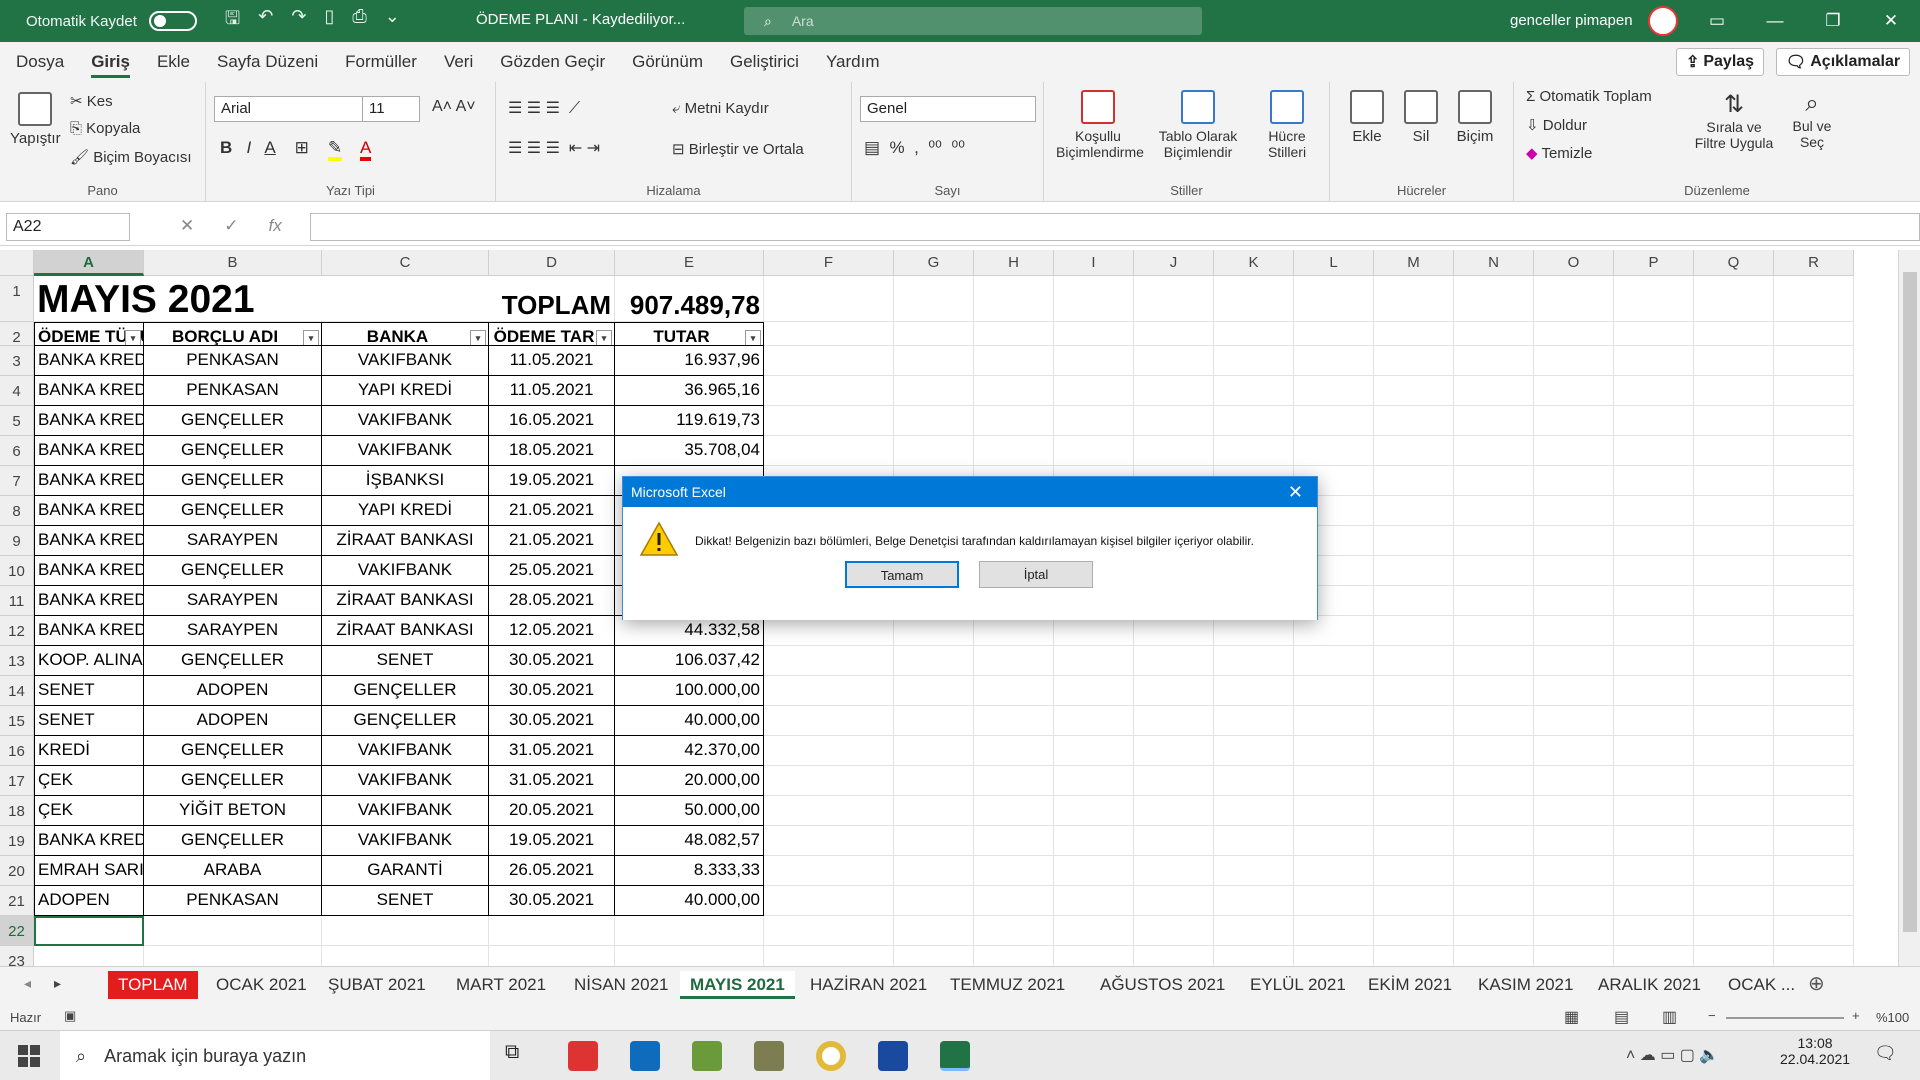  Describe the element at coordinates (311, 337) in the screenshot. I see `filter-dropdown-icon: ▾` at that location.